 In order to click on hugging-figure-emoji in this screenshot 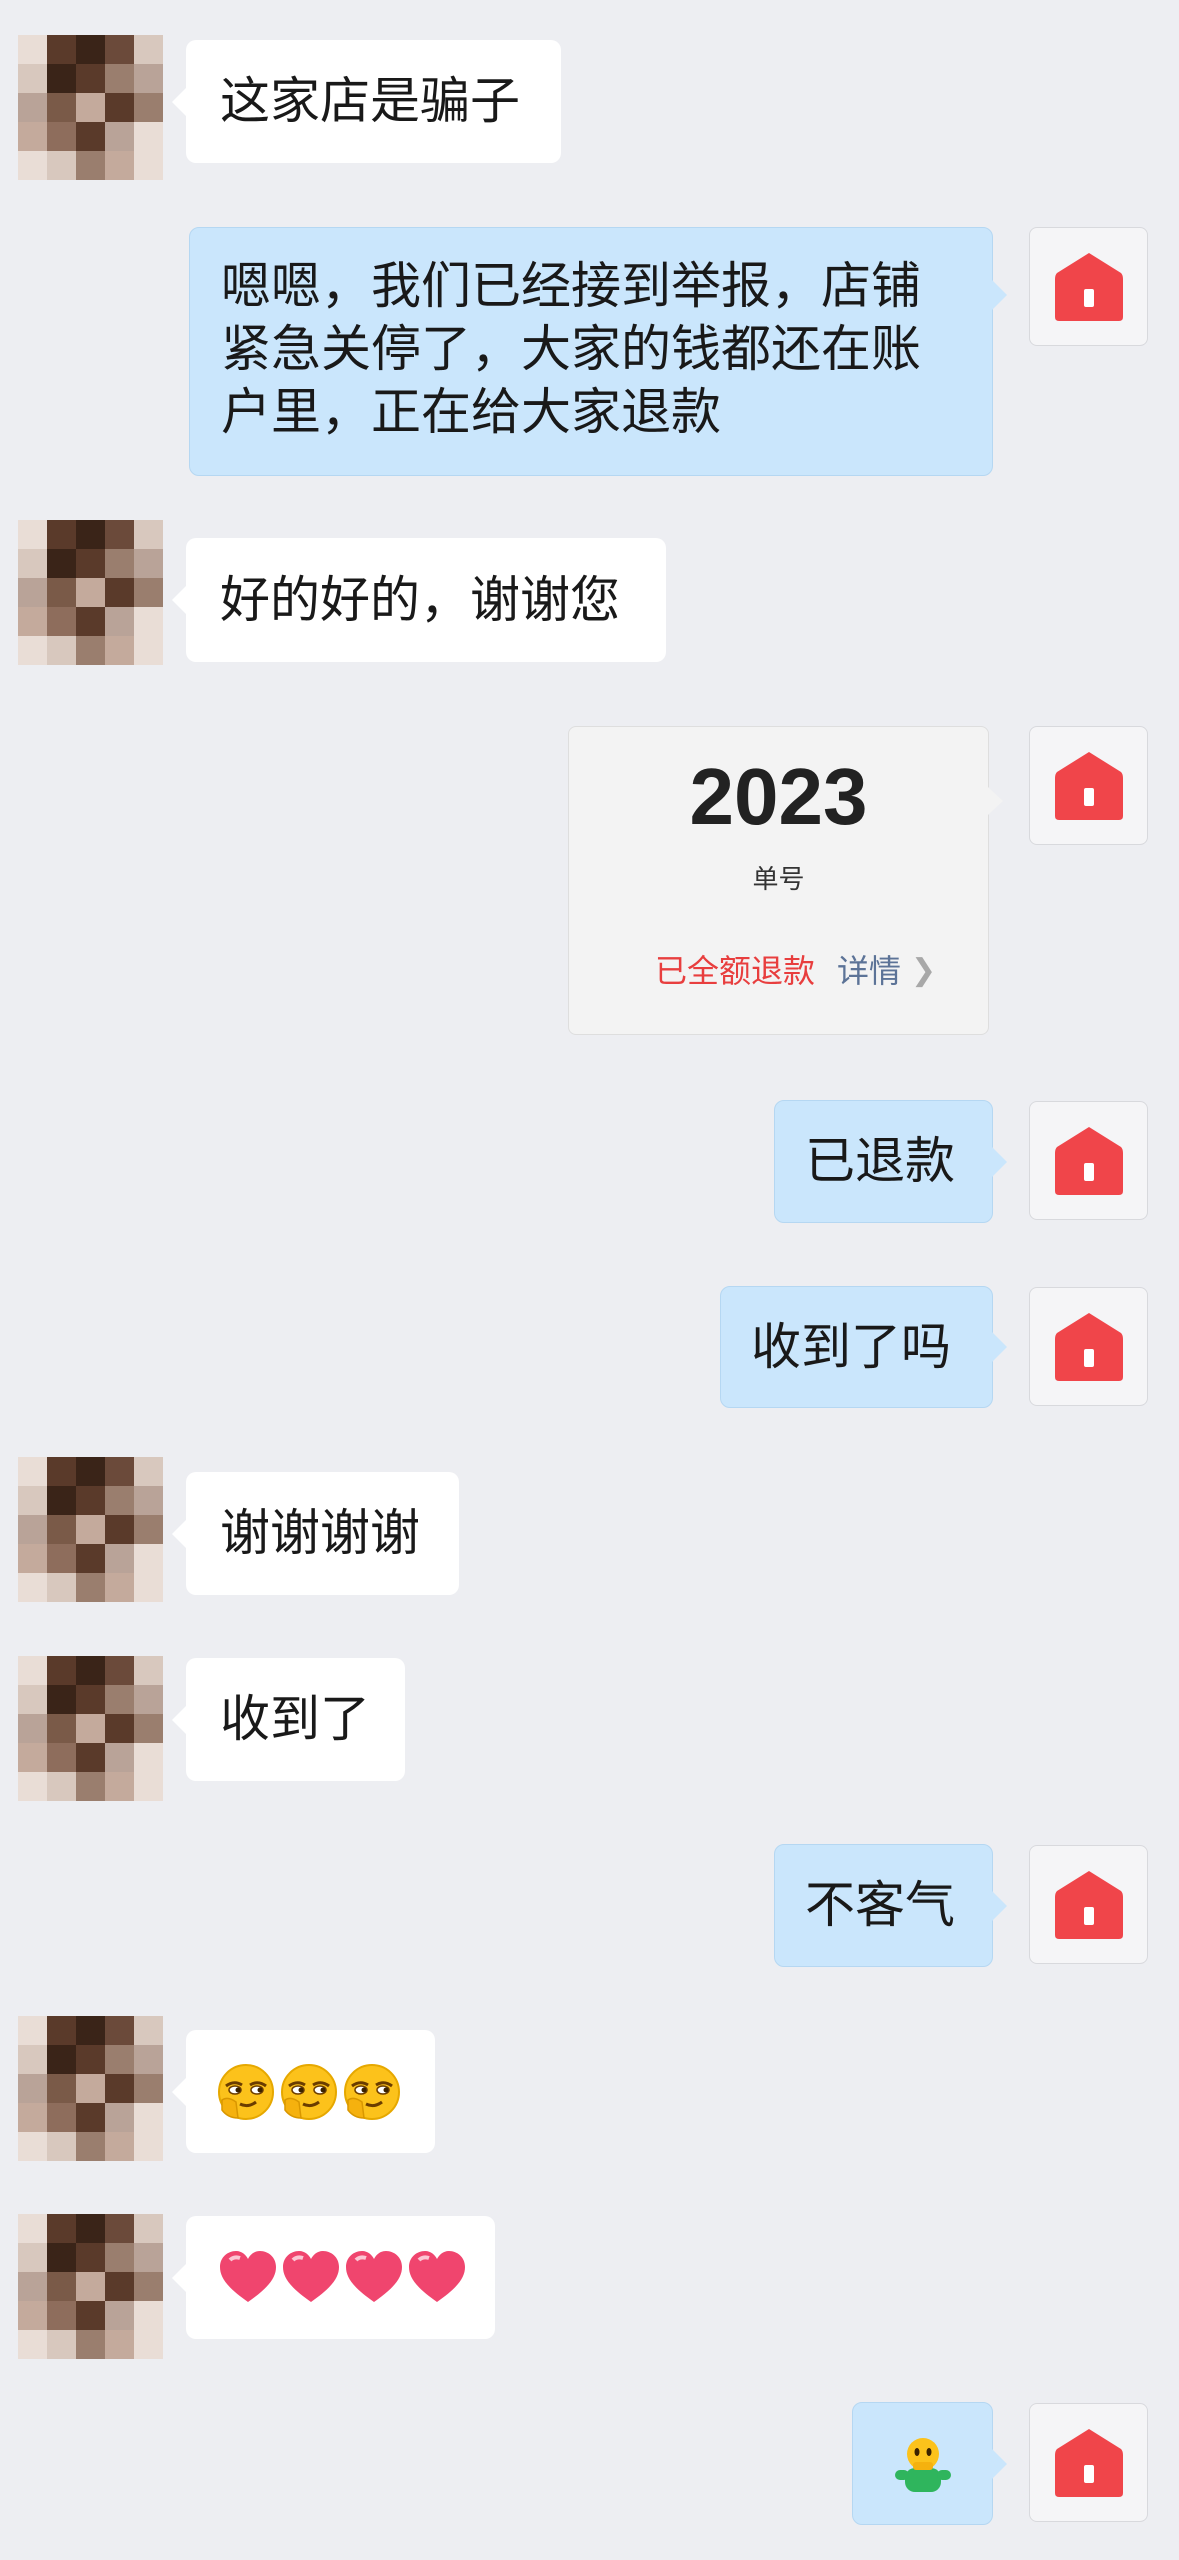, I will do `click(922, 2464)`.